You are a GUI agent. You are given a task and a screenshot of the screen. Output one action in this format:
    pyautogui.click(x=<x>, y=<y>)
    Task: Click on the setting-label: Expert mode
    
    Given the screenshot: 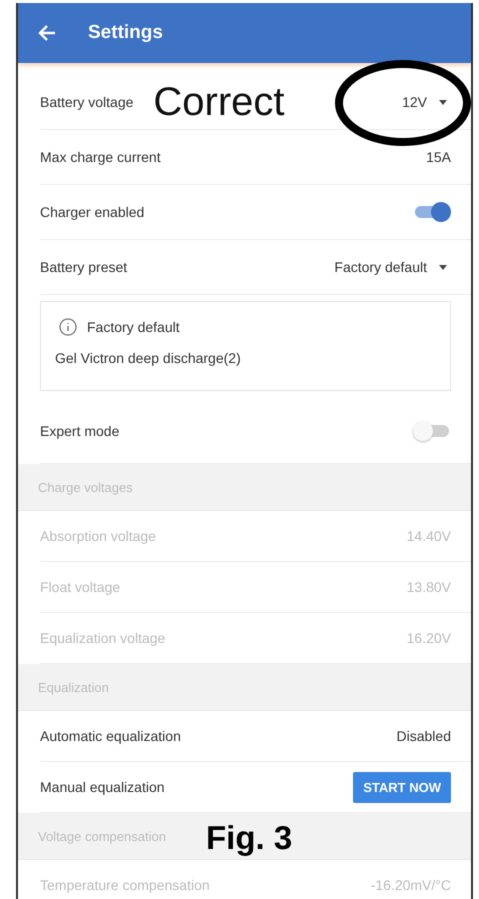 What is the action you would take?
    pyautogui.click(x=80, y=431)
    